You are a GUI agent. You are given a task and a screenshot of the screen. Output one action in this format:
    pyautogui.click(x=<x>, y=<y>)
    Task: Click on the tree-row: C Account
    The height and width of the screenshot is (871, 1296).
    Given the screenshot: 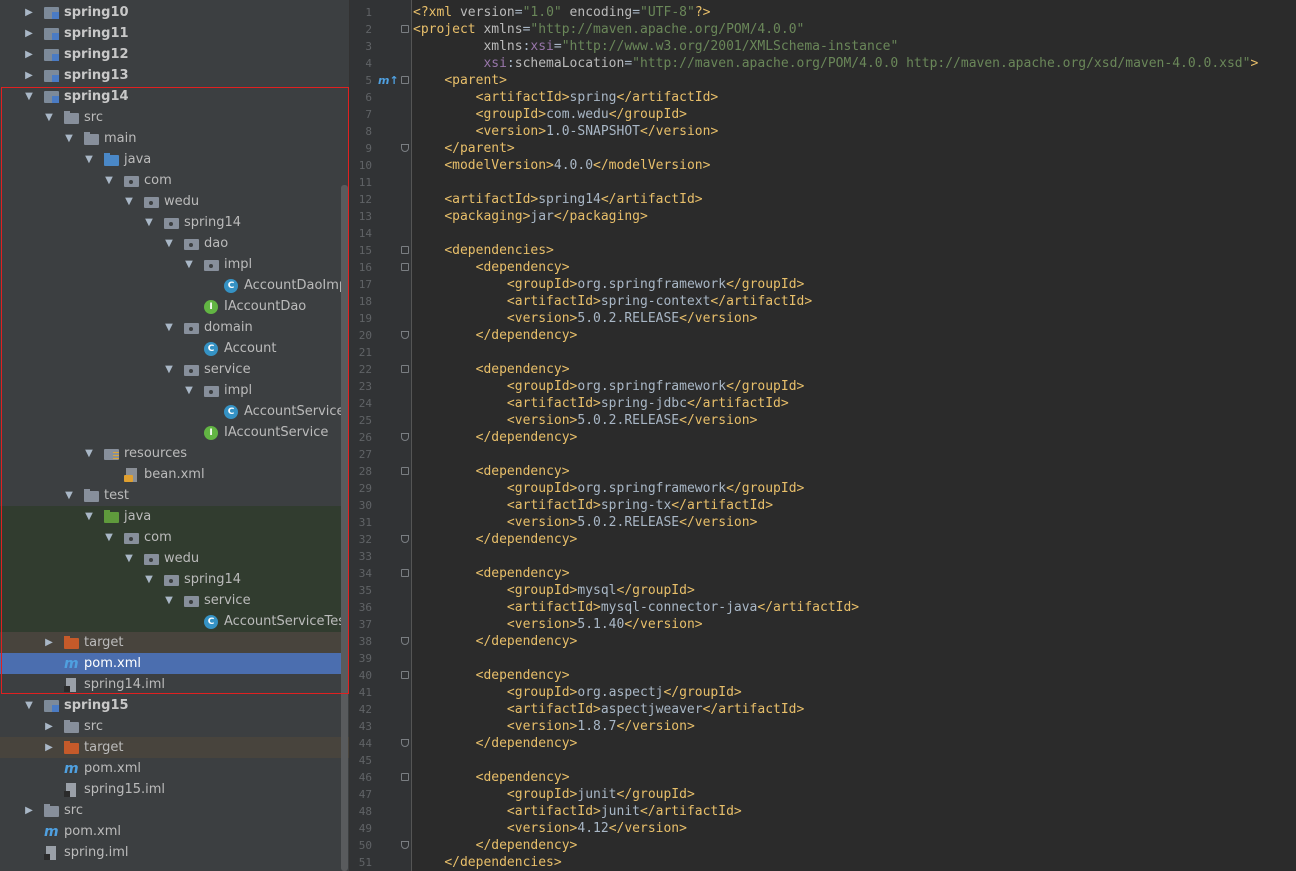 What is the action you would take?
    pyautogui.click(x=174, y=348)
    